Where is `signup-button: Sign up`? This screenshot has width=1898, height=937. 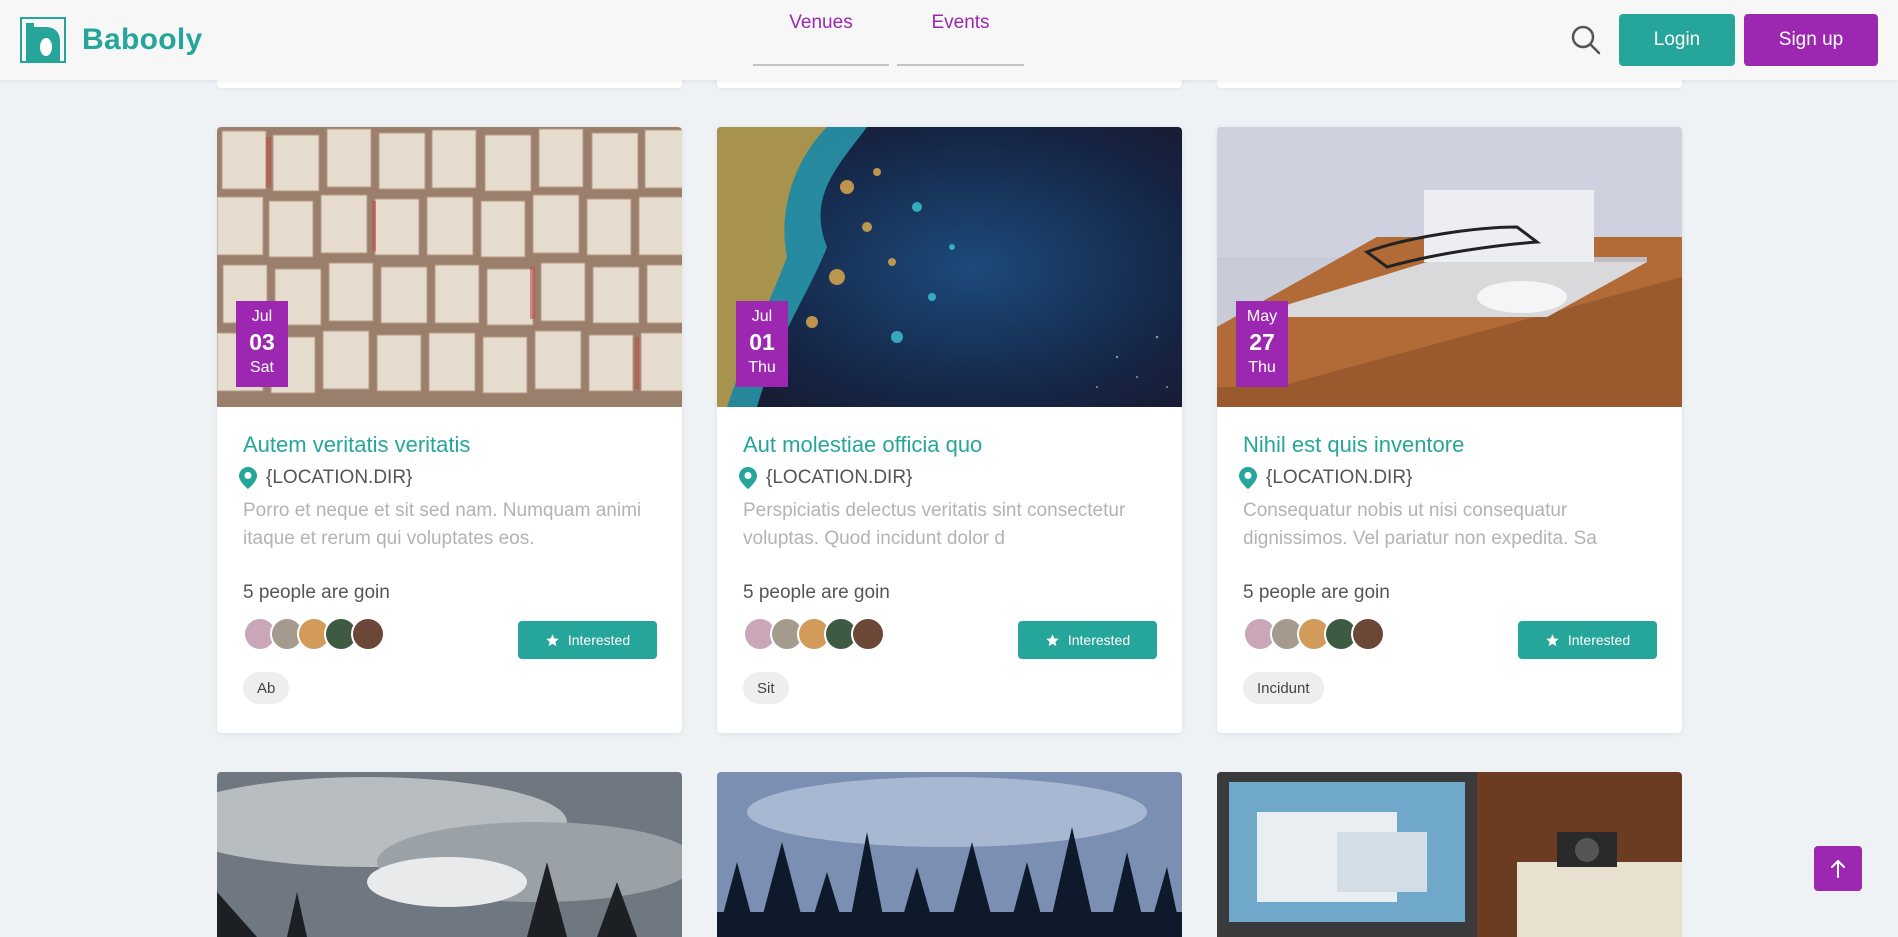
signup-button: Sign up is located at coordinates (1811, 40).